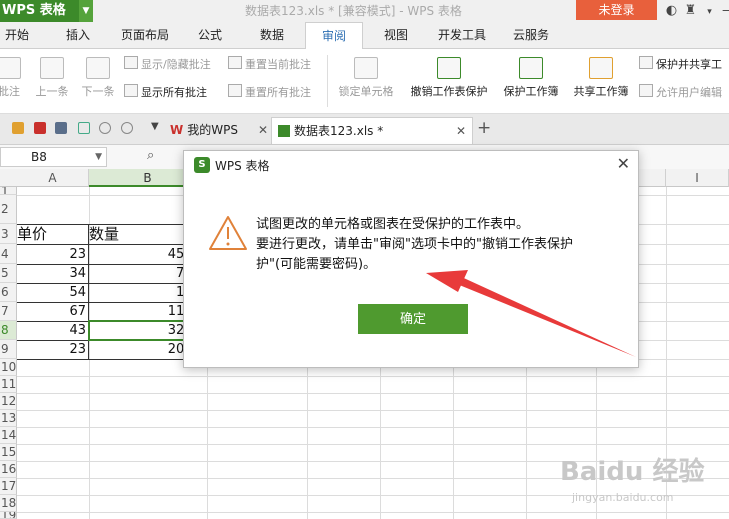 The width and height of the screenshot is (729, 519). What do you see at coordinates (53, 178) in the screenshot?
I see `column-header-a: A` at bounding box center [53, 178].